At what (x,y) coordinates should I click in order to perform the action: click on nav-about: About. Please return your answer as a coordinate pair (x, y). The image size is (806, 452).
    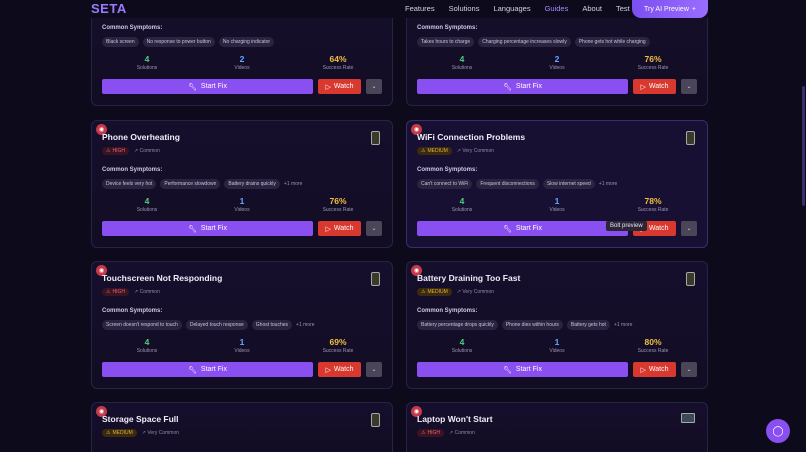
    Looking at the image, I should click on (592, 9).